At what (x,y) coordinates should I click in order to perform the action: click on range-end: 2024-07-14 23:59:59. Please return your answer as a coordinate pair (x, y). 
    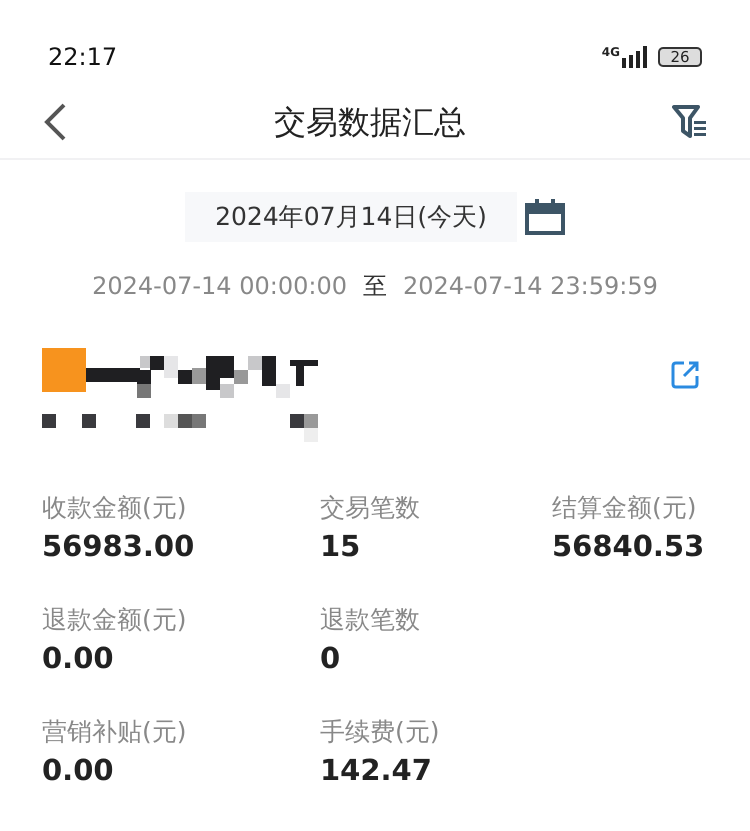
    Looking at the image, I should click on (530, 286).